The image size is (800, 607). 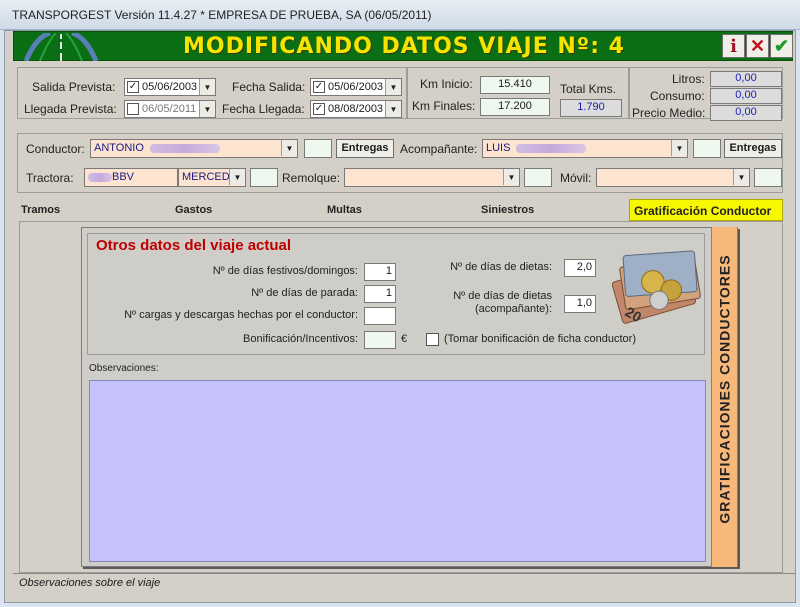 What do you see at coordinates (40, 210) in the screenshot?
I see `tab-tramos: Tramos` at bounding box center [40, 210].